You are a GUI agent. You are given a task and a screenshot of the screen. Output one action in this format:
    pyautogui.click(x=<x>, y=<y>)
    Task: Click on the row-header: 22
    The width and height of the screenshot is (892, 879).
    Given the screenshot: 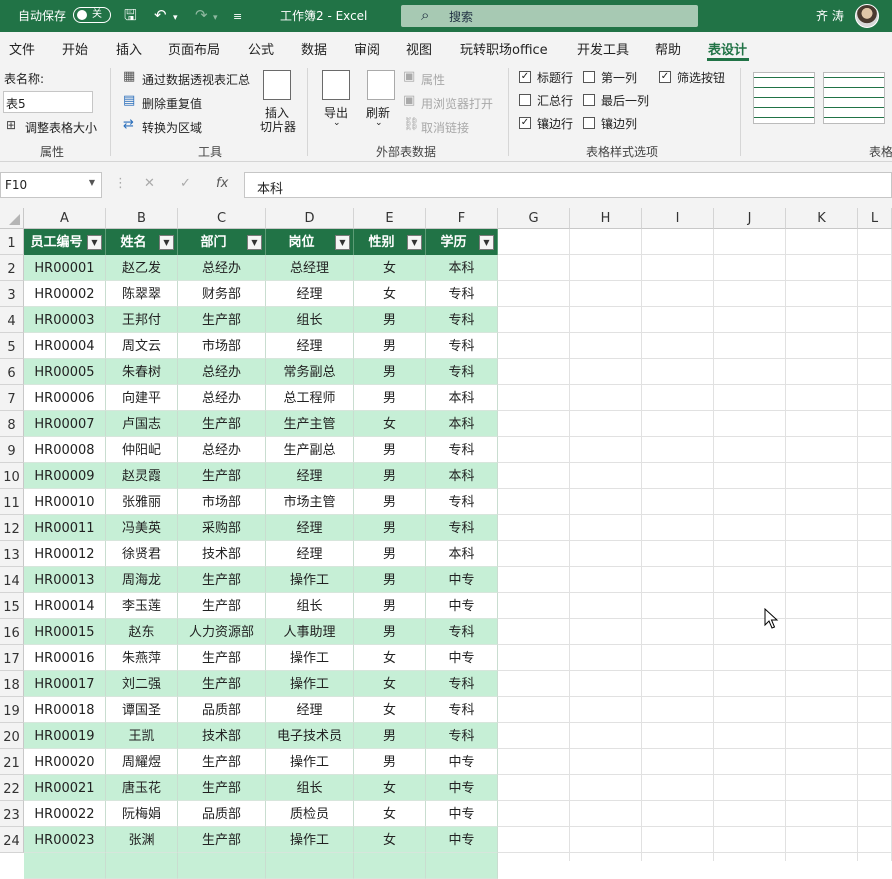 What is the action you would take?
    pyautogui.click(x=12, y=788)
    